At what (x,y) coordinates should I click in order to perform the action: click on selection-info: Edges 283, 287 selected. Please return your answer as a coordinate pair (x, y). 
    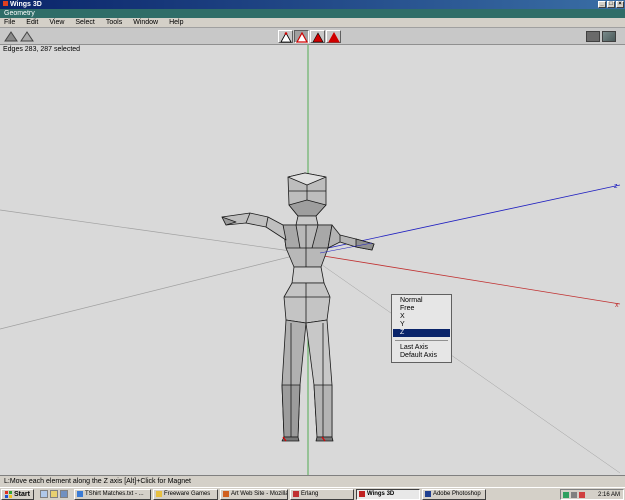
    Looking at the image, I should click on (42, 49).